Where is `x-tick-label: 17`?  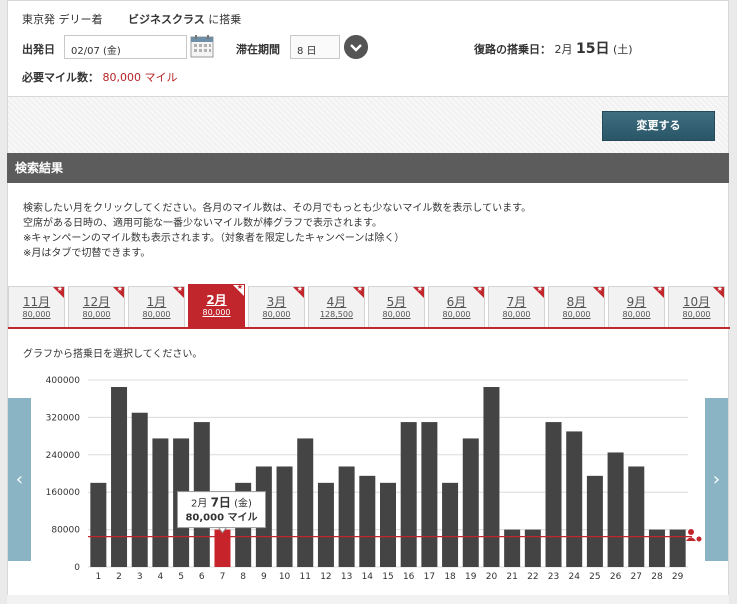 x-tick-label: 17 is located at coordinates (429, 577).